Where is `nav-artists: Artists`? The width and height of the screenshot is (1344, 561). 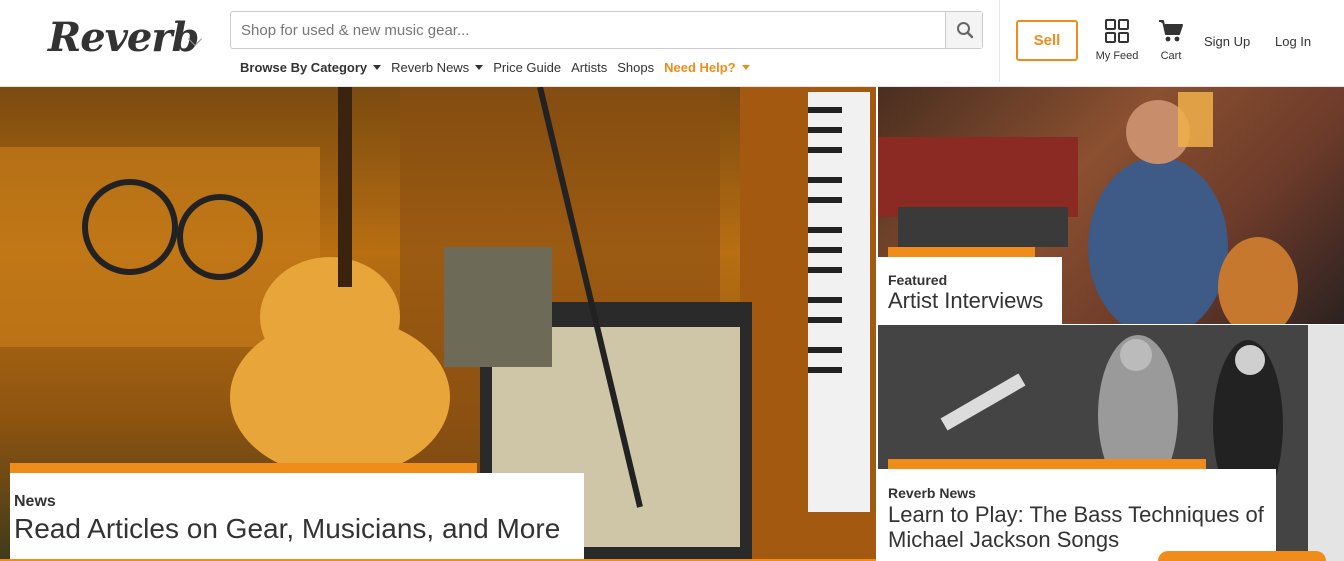
nav-artists: Artists is located at coordinates (589, 67).